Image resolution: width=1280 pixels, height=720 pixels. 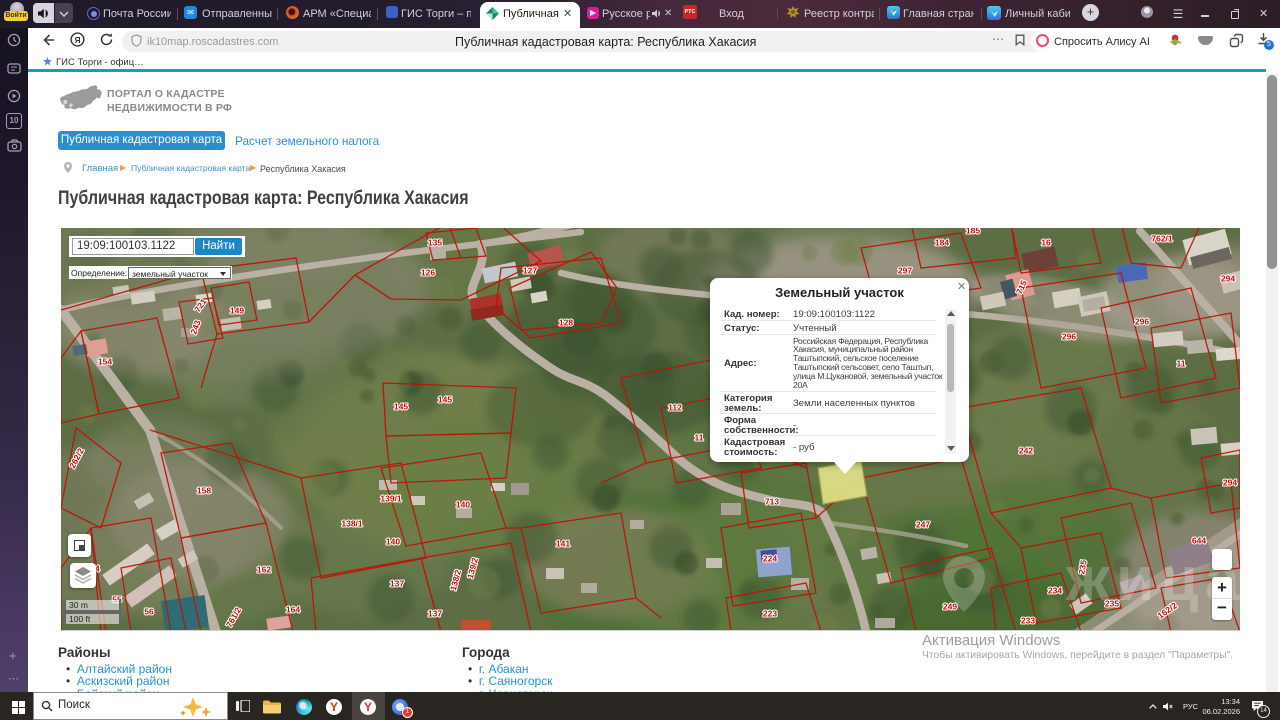 What do you see at coordinates (1028, 621) in the screenshot?
I see `svg-text: 233` at bounding box center [1028, 621].